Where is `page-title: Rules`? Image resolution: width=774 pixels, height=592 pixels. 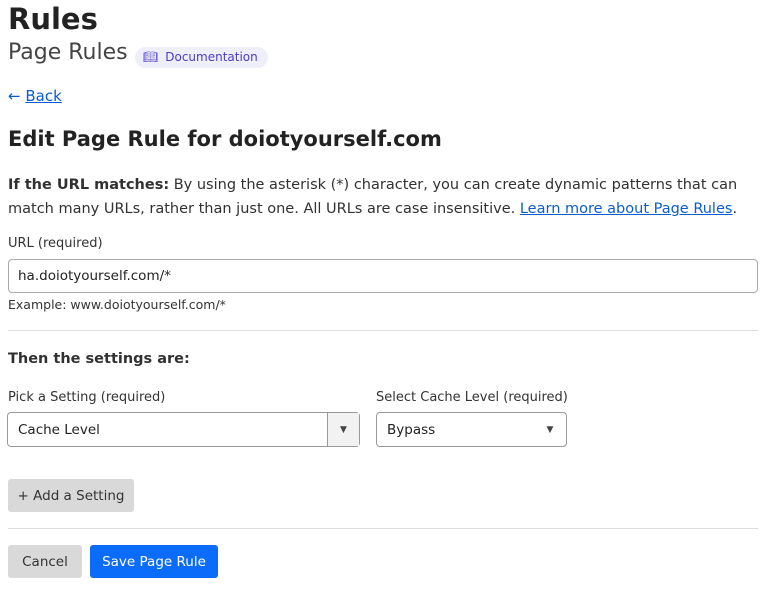 page-title: Rules is located at coordinates (53, 19).